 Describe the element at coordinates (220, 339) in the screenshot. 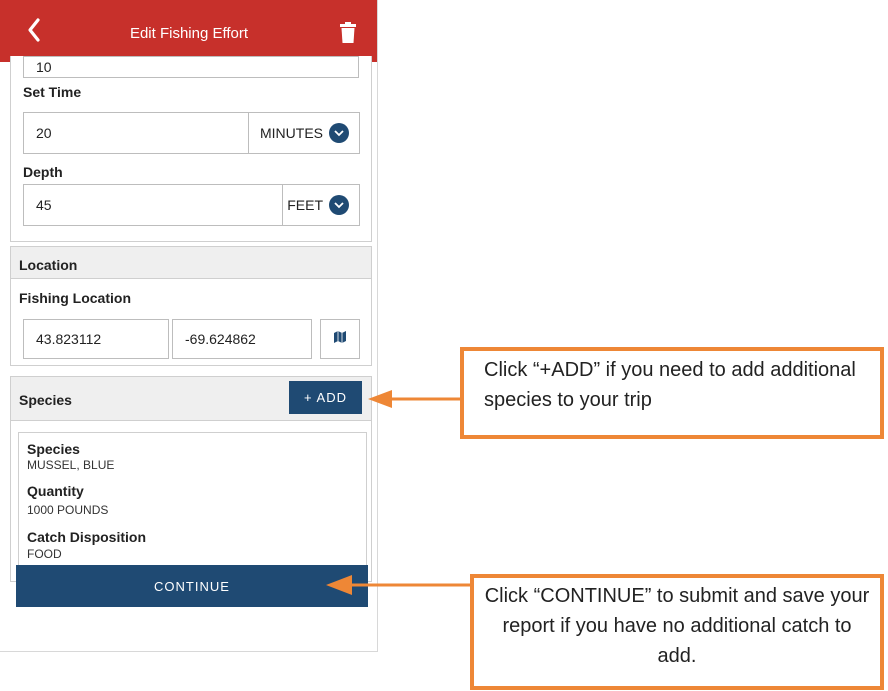

I see `longitude-value: -69.624862` at that location.